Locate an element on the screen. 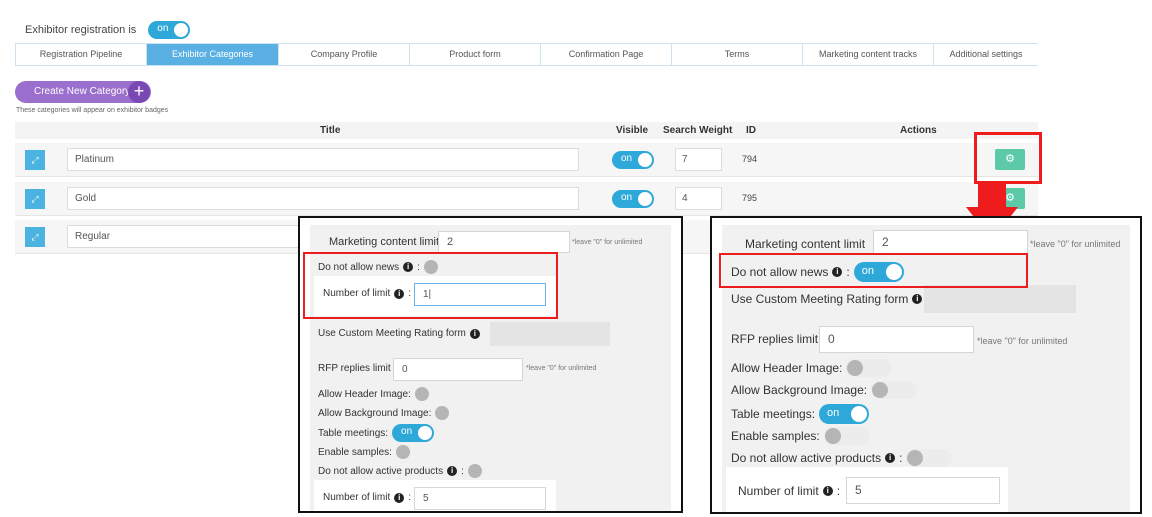  registration-toggle: on is located at coordinates (169, 30).